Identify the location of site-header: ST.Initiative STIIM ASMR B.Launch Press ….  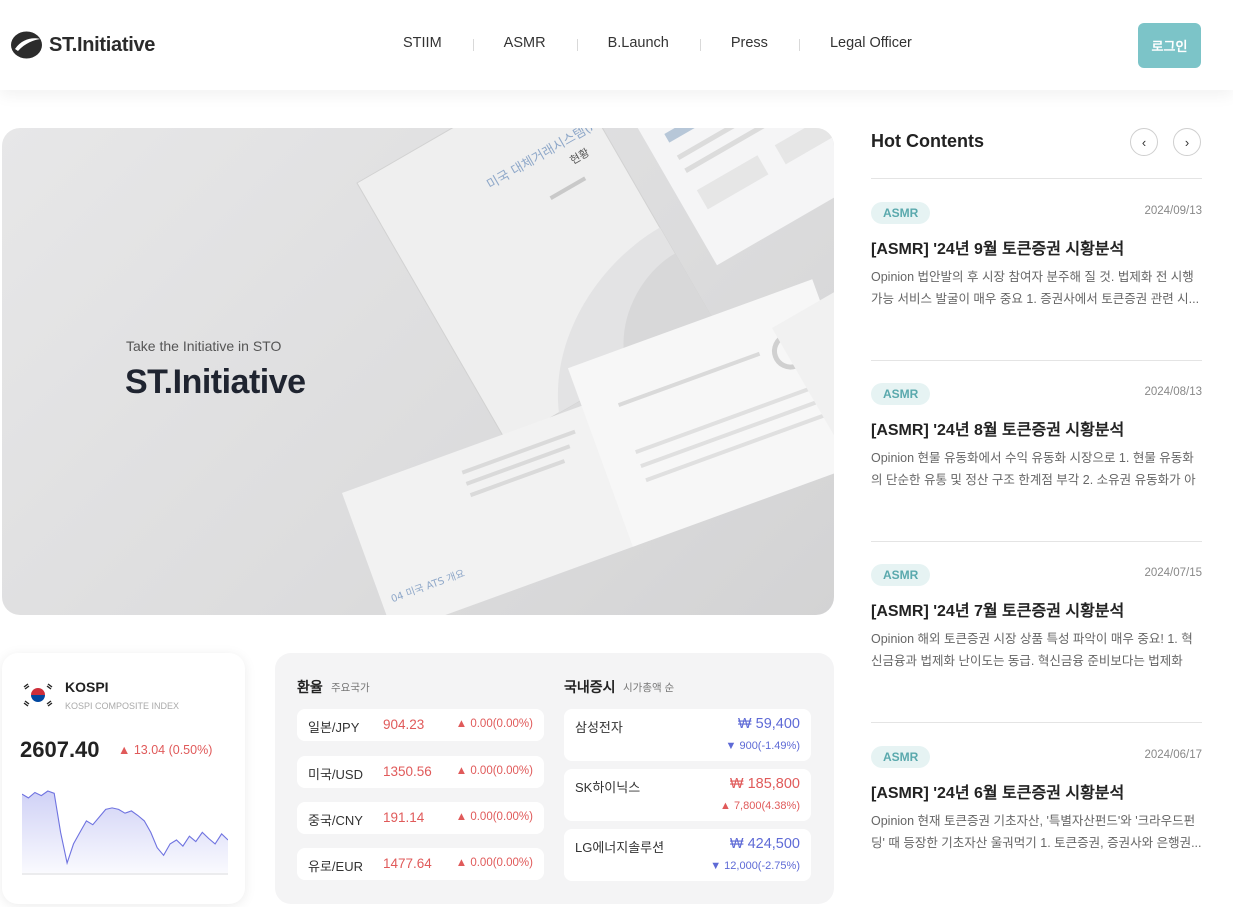
(616, 45).